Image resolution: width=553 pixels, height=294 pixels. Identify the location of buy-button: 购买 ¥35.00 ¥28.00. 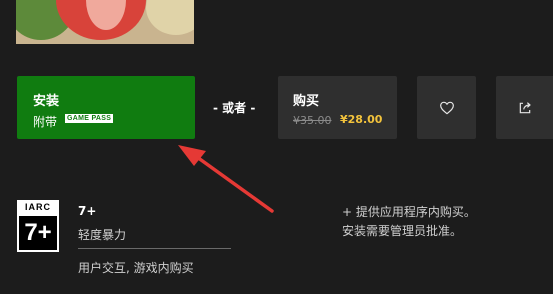
(337, 107).